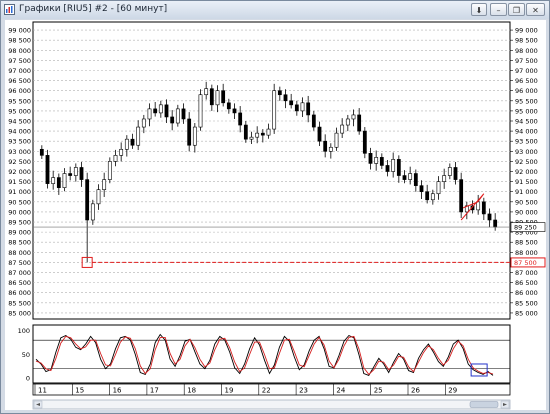  I want to click on download-button: ⬇, so click(479, 9).